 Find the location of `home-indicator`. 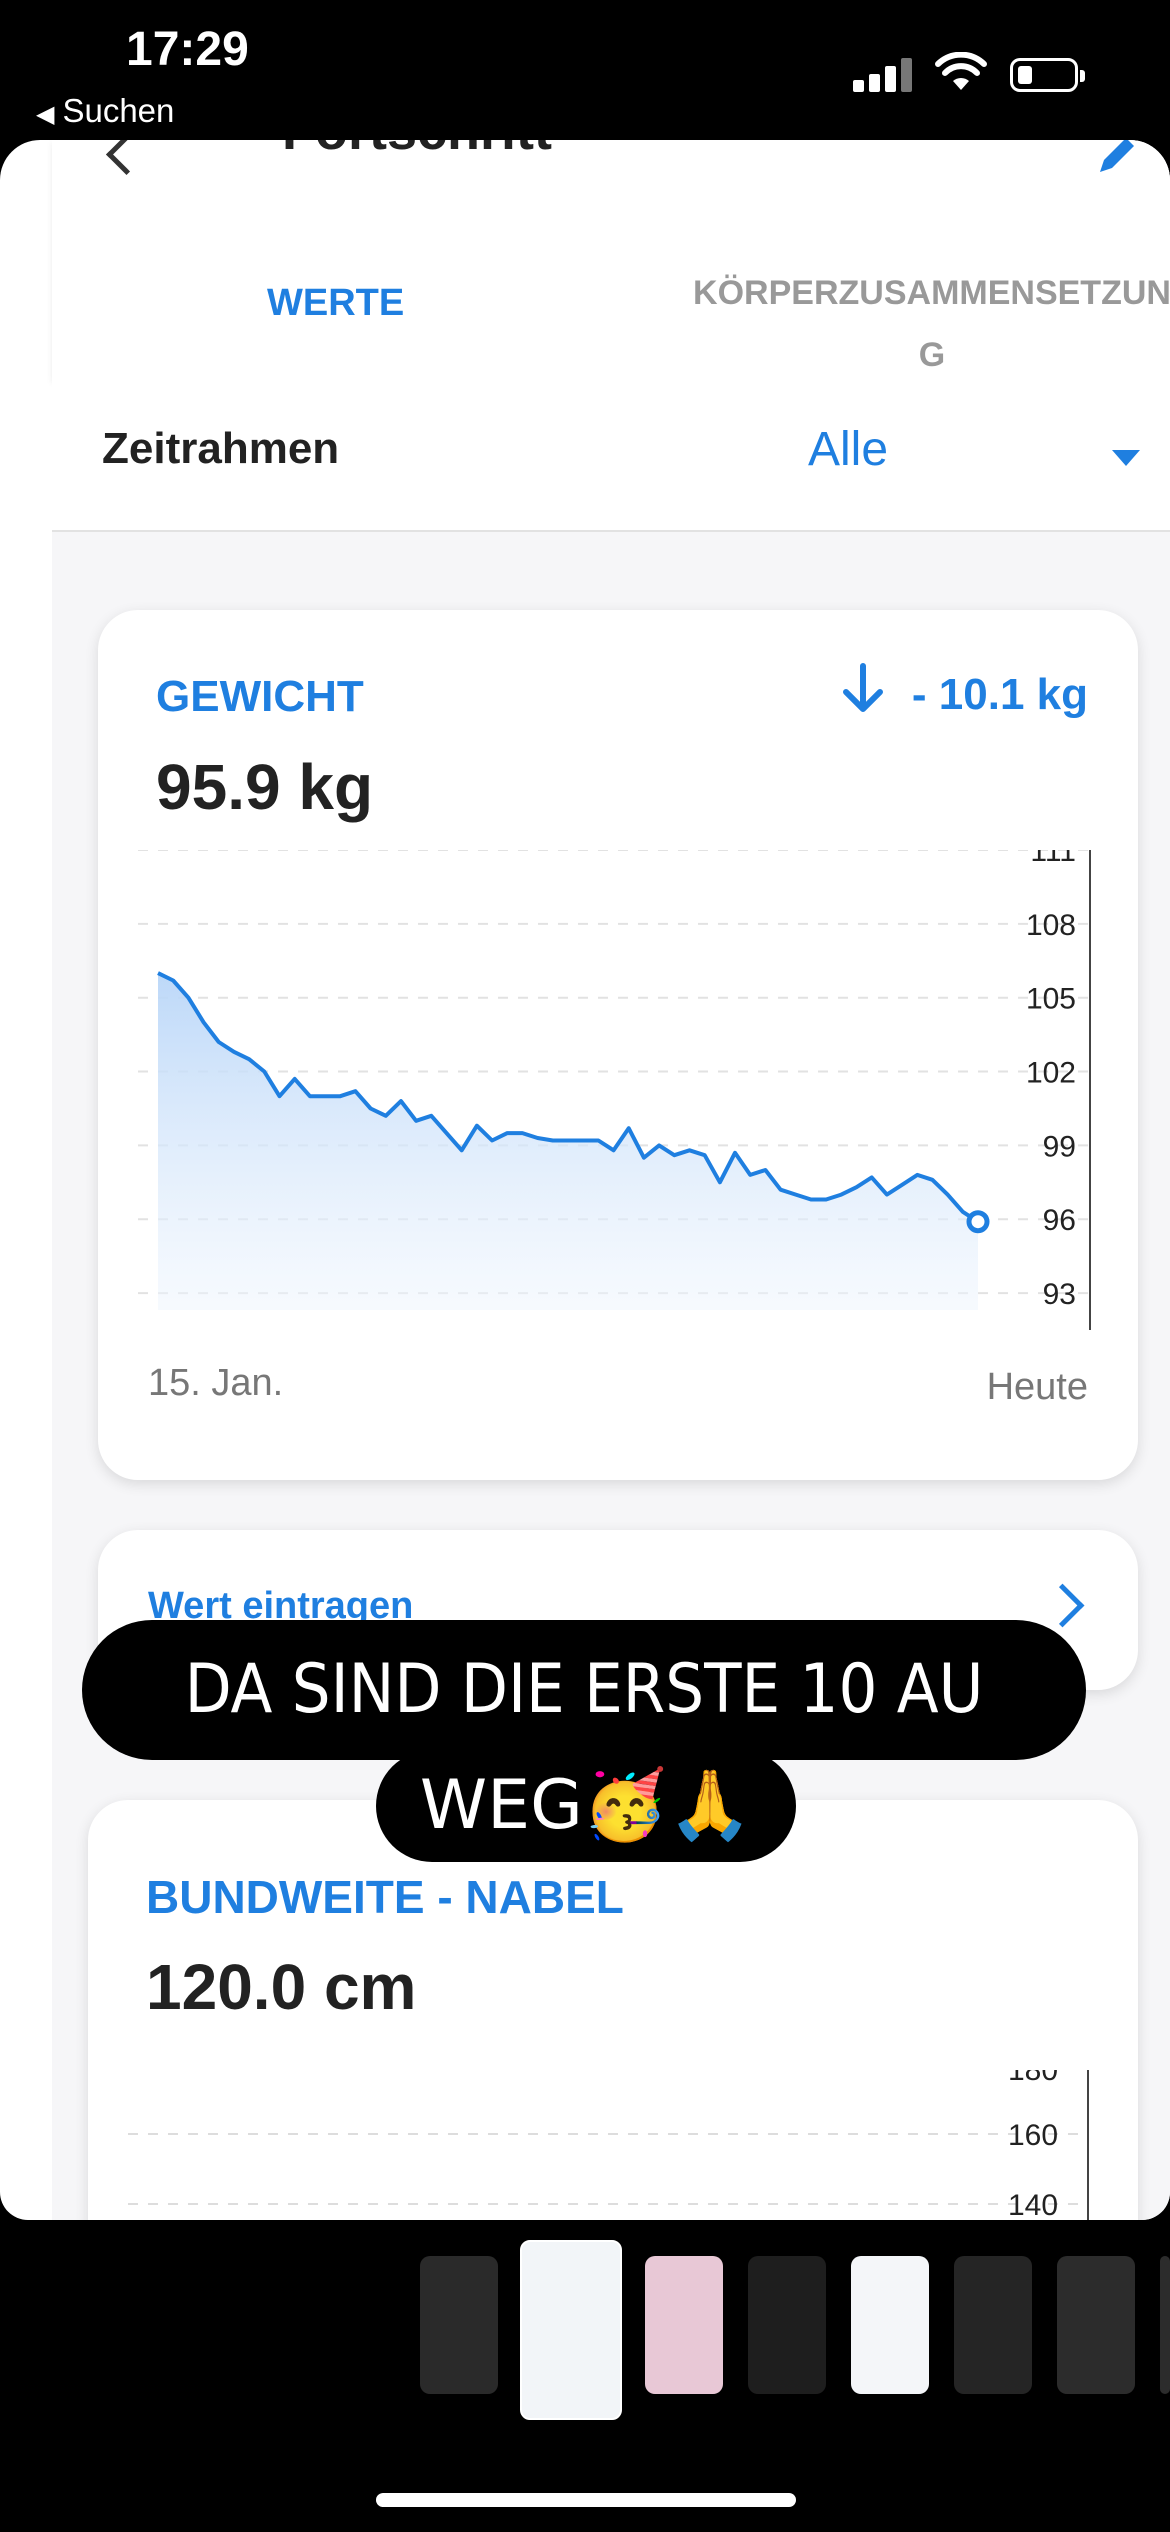

home-indicator is located at coordinates (586, 2500).